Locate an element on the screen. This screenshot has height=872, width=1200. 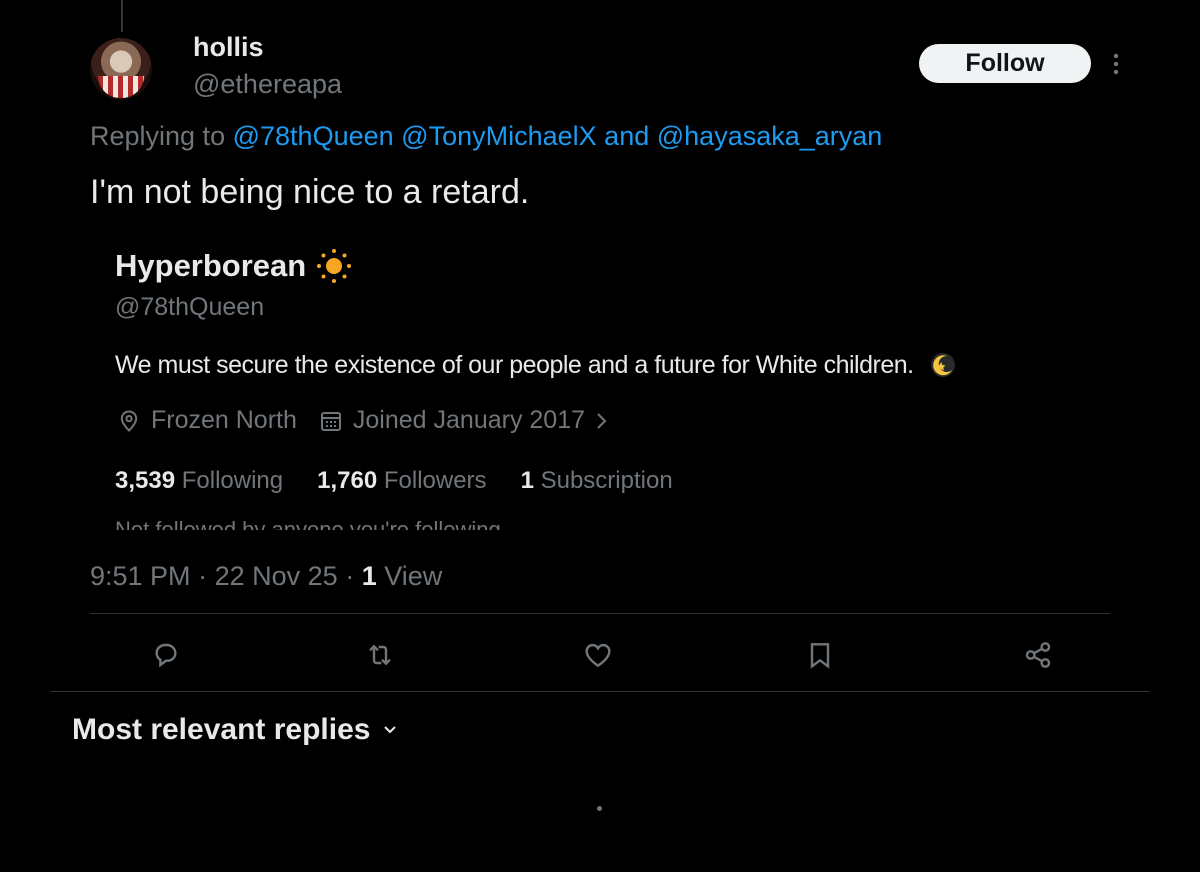
tweet-timestamp: 9:51 PM · 22 Nov 25 · 1 View is located at coordinates (266, 576).